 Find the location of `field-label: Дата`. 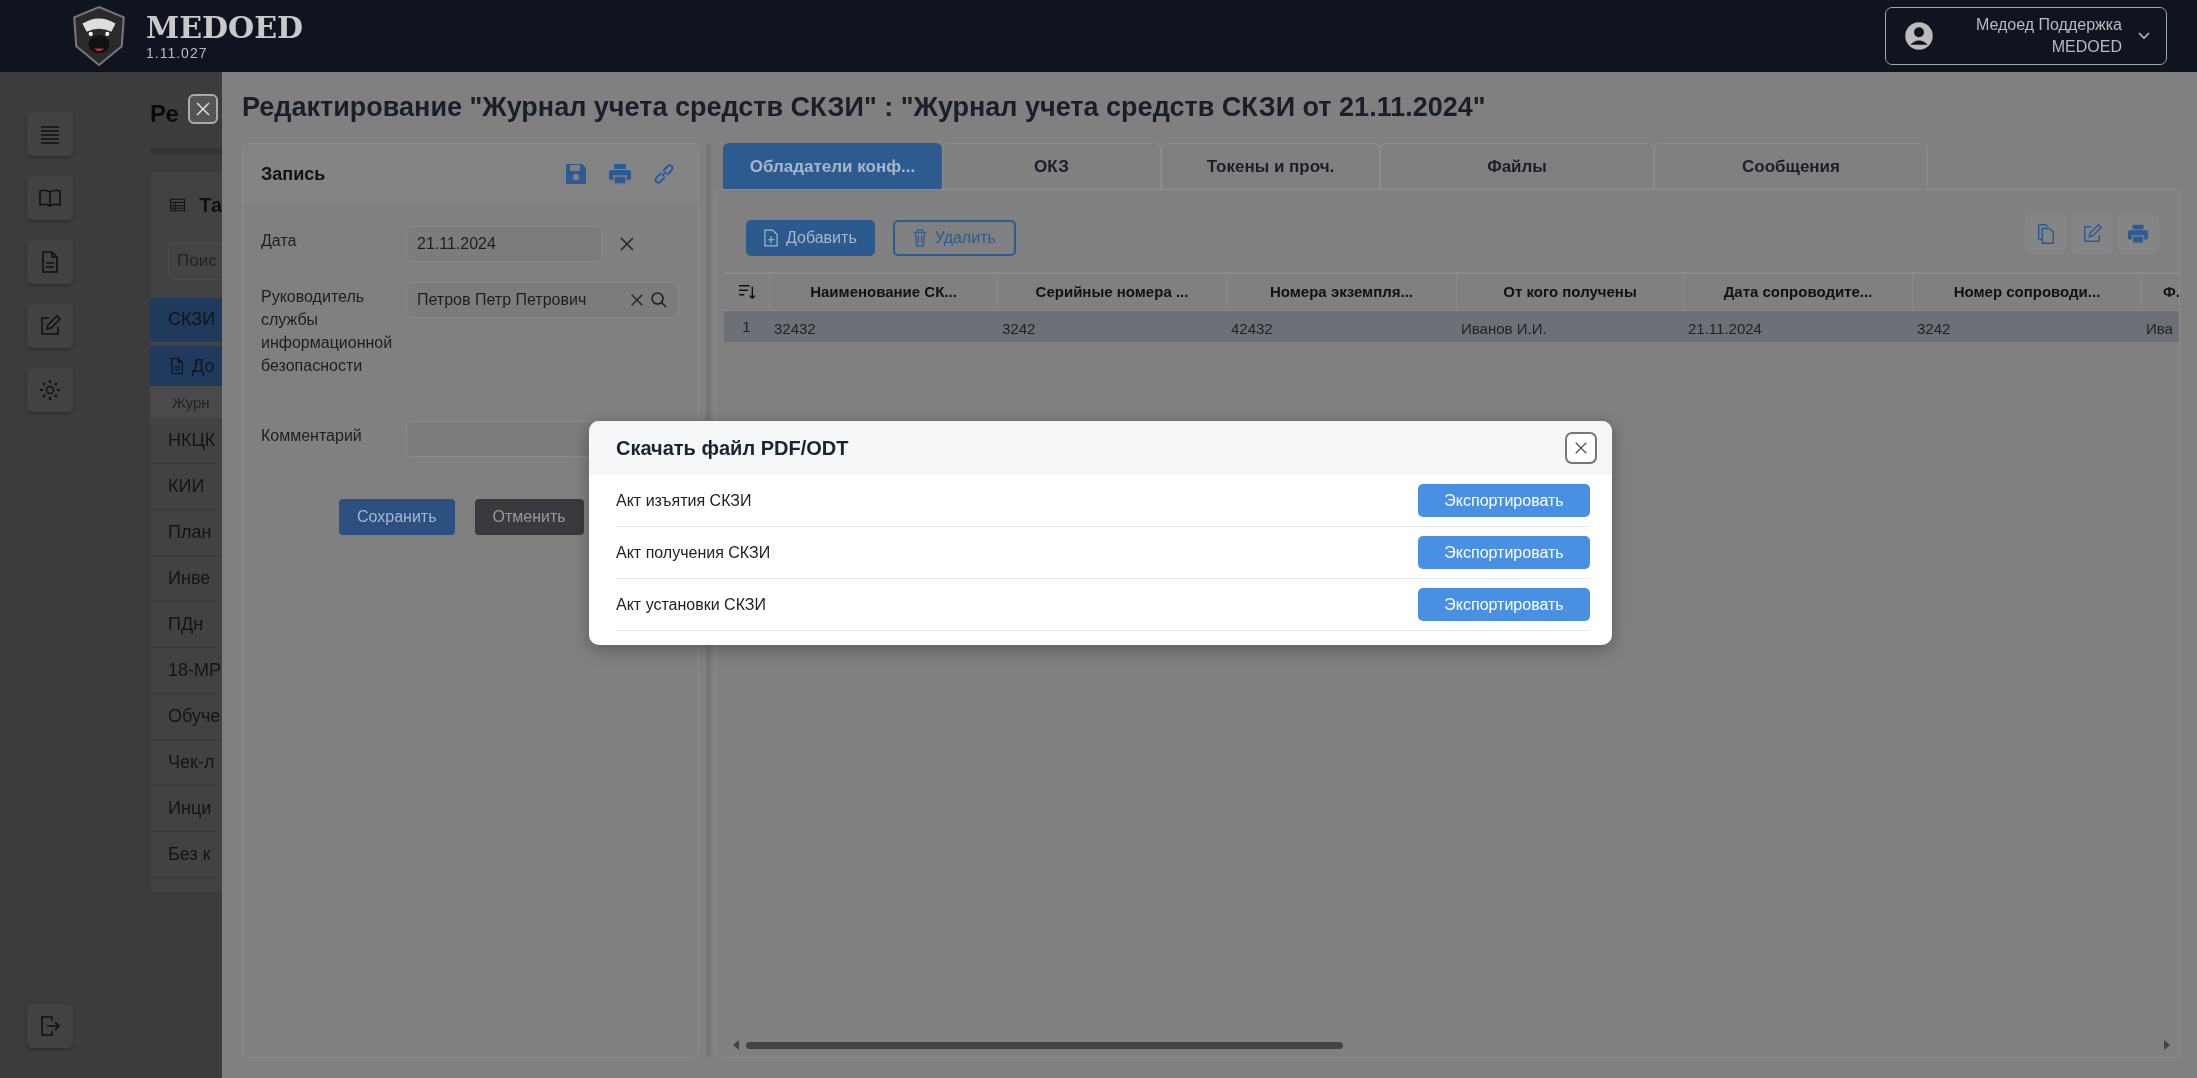

field-label: Дата is located at coordinates (279, 241).